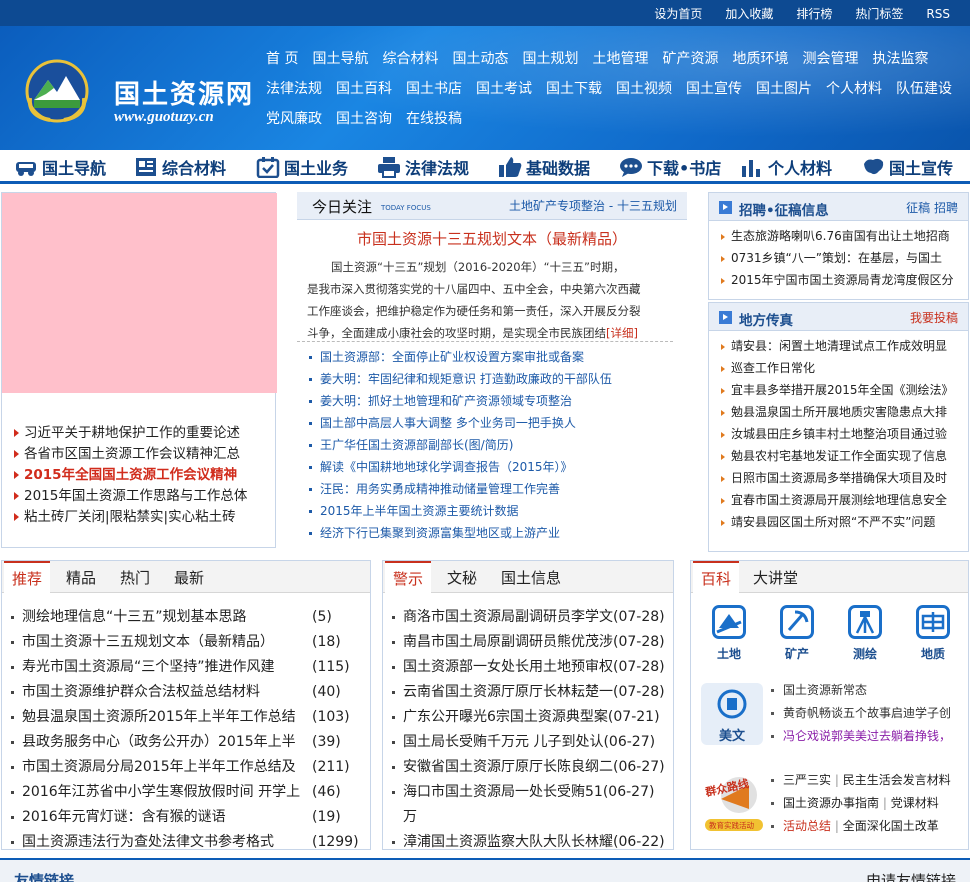 Image resolution: width=970 pixels, height=882 pixels. What do you see at coordinates (733, 802) in the screenshot?
I see `mass-line-badge: 群众路线 教育实践活动` at bounding box center [733, 802].